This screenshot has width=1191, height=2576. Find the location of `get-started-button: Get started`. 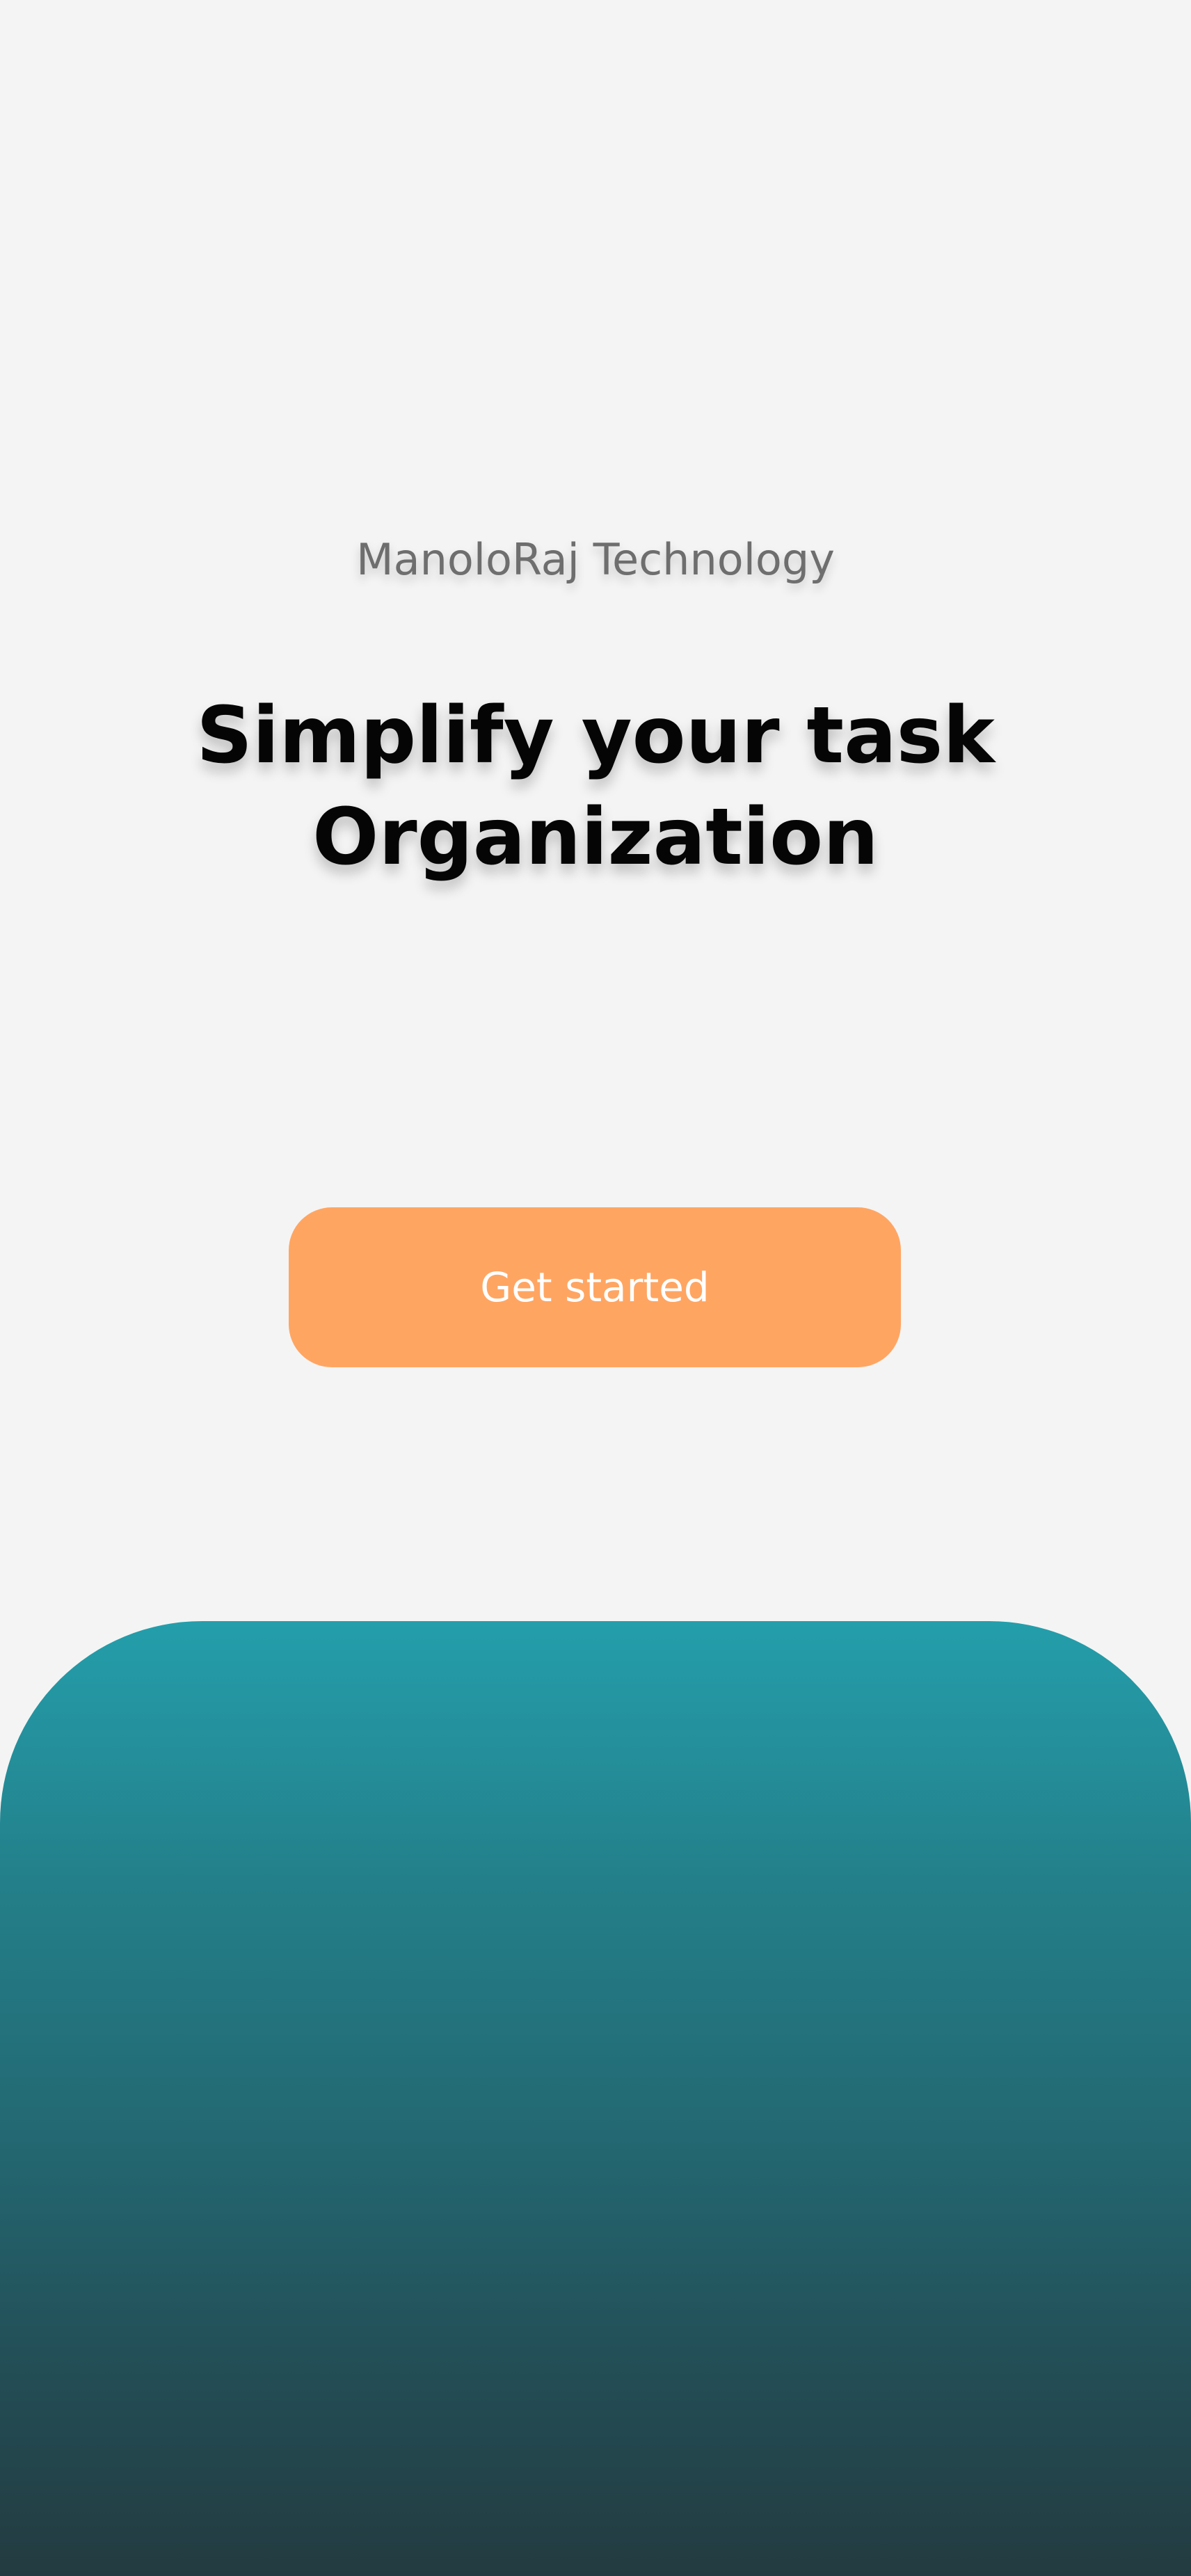

get-started-button: Get started is located at coordinates (595, 1287).